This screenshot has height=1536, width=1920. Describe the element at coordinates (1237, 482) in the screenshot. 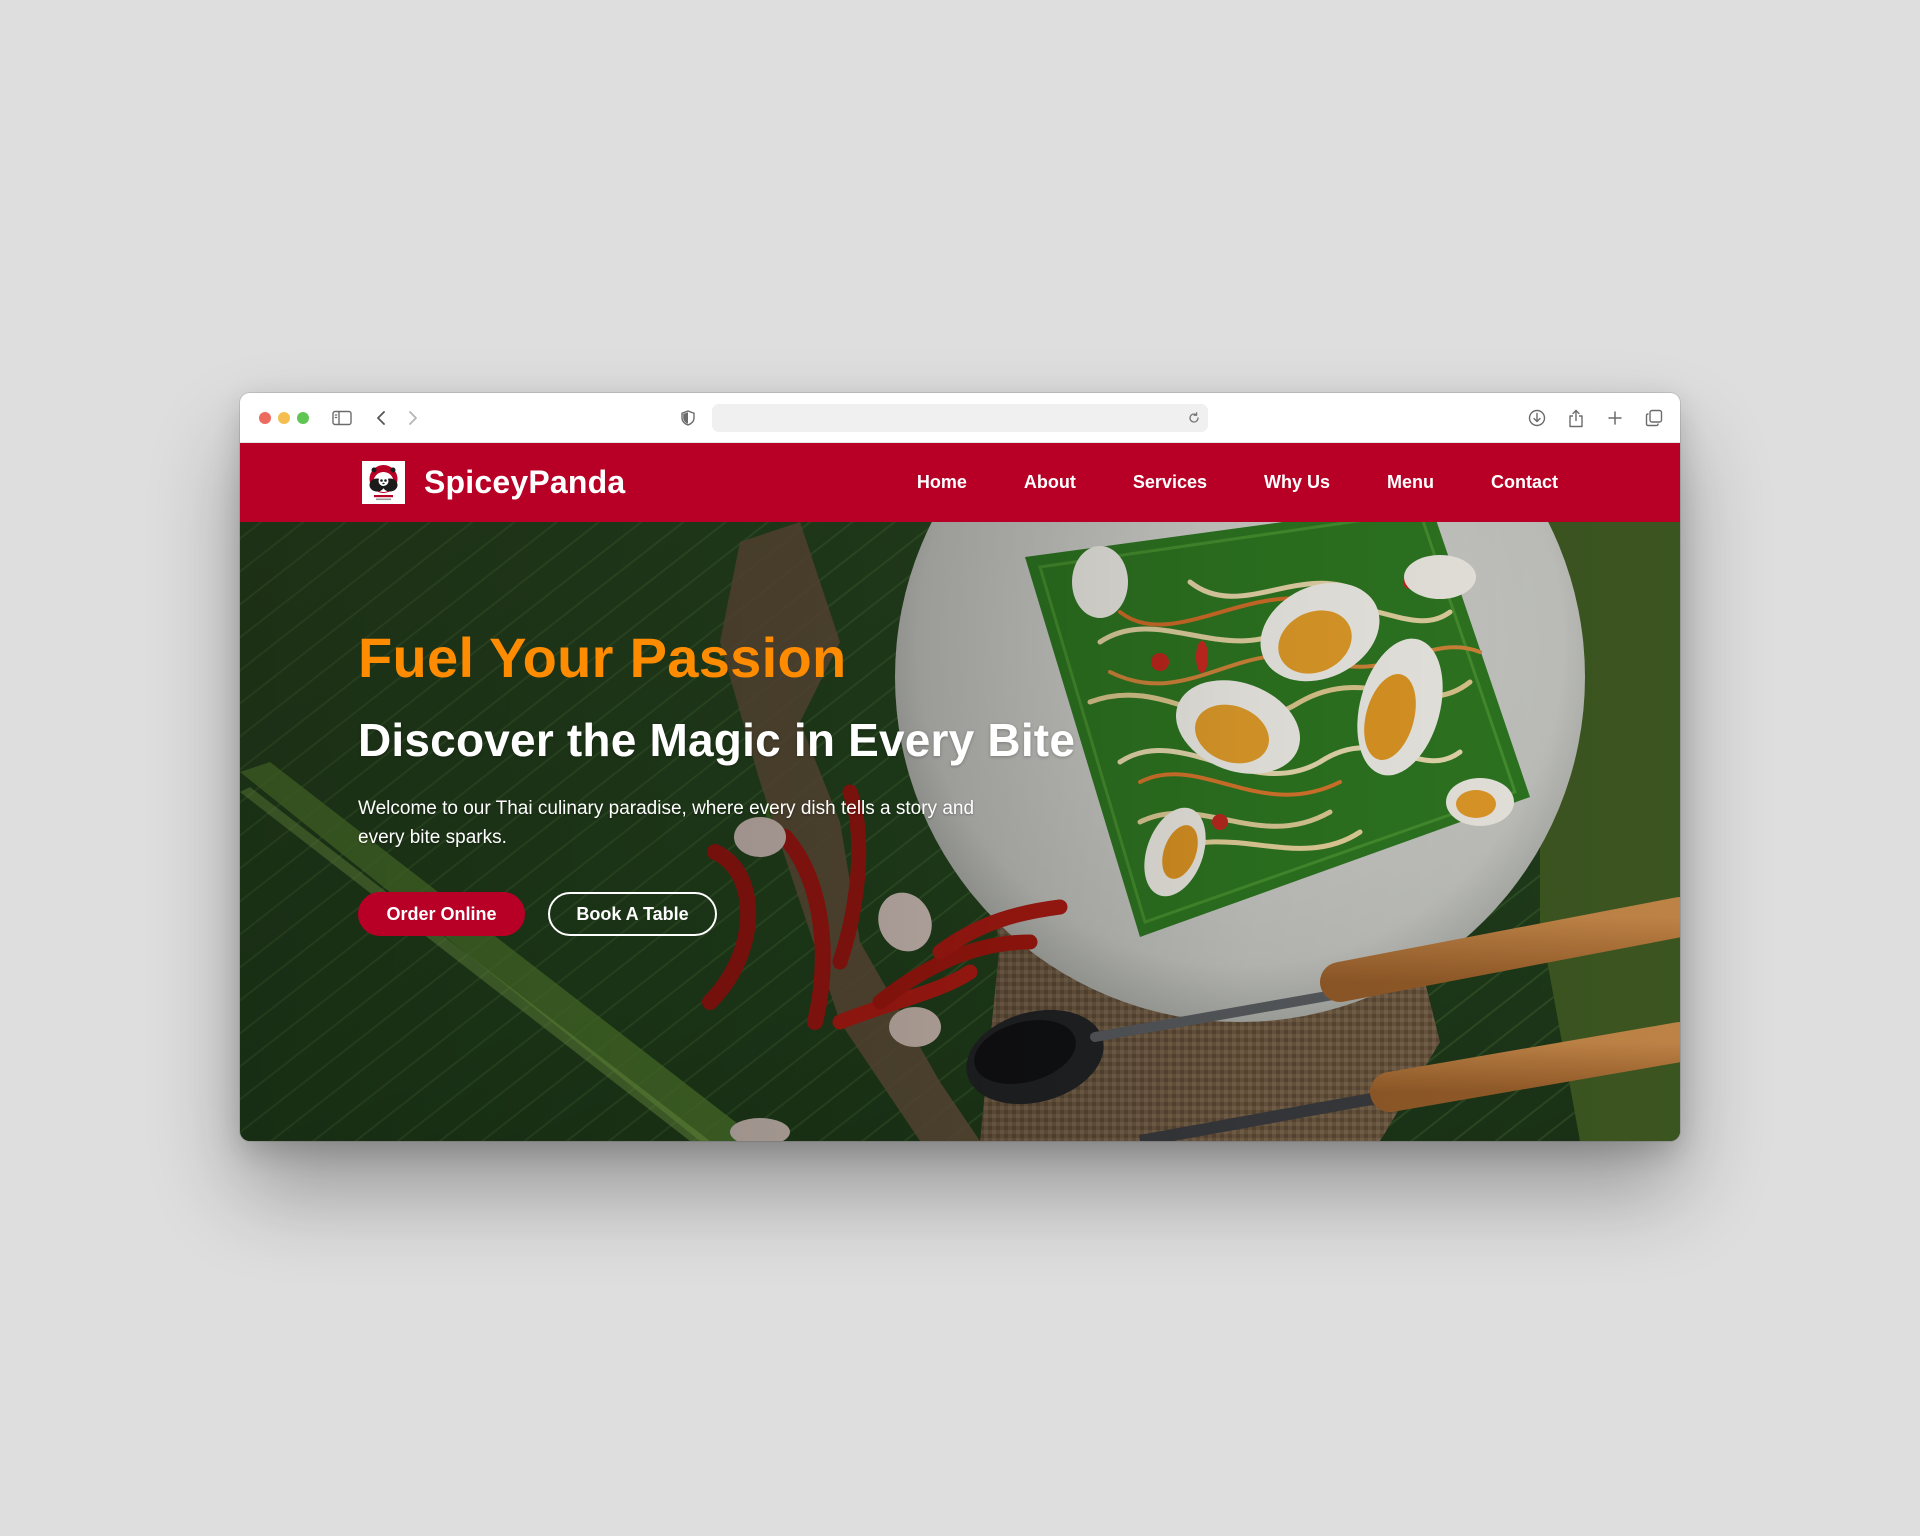

I see `main-nav: Home About Services Why Us Menu Contact` at that location.